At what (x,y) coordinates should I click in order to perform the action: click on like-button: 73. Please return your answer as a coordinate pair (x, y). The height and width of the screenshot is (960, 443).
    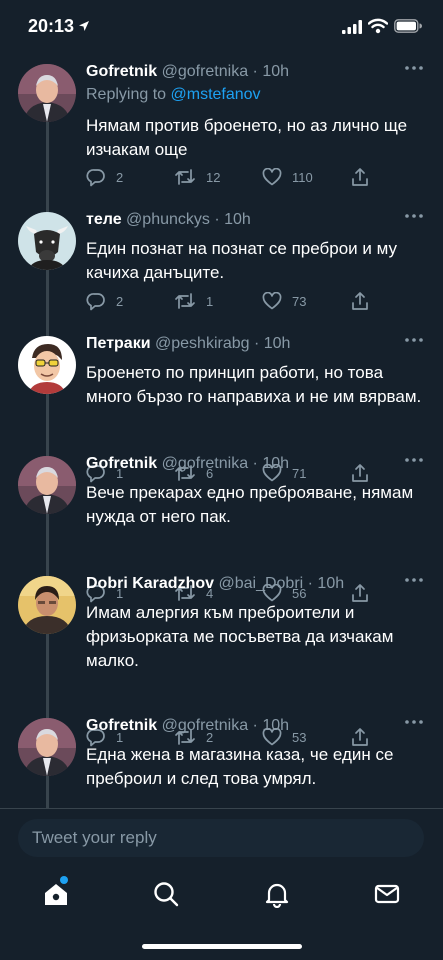
    Looking at the image, I should click on (284, 301).